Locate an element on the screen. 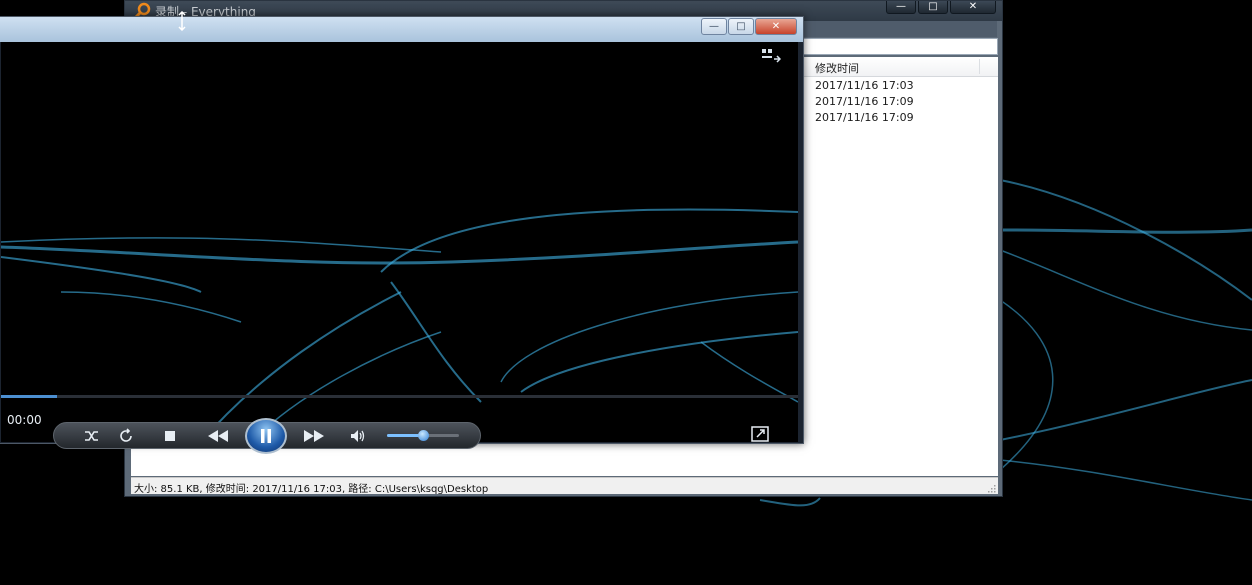 This screenshot has width=1252, height=585. next-button is located at coordinates (314, 435).